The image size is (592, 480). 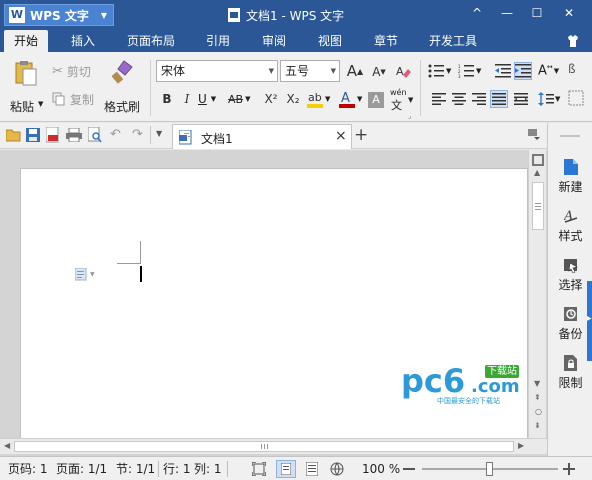 I want to click on new-tab-button: +, so click(x=361, y=135).